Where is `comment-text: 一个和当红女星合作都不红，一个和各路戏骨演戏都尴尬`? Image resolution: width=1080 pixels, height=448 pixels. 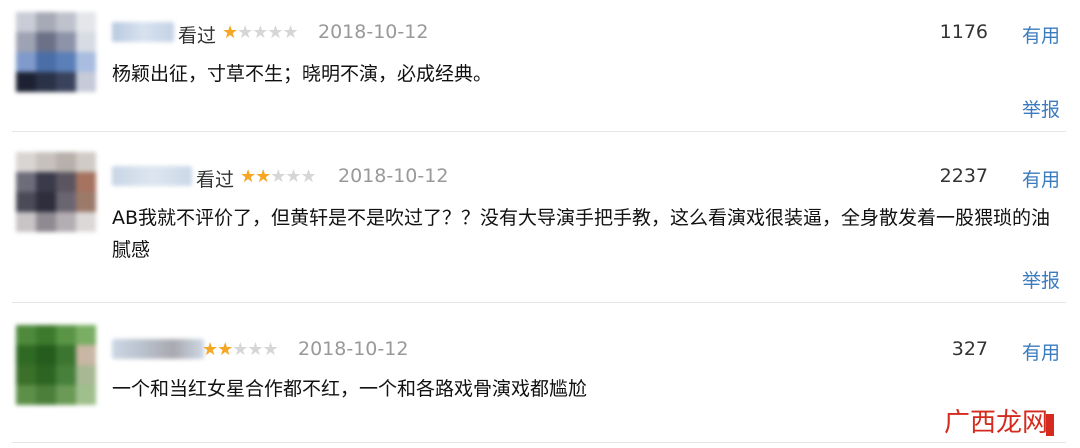
comment-text: 一个和当红女星合作都不红，一个和各路戏骨演戏都尴尬 is located at coordinates (350, 389).